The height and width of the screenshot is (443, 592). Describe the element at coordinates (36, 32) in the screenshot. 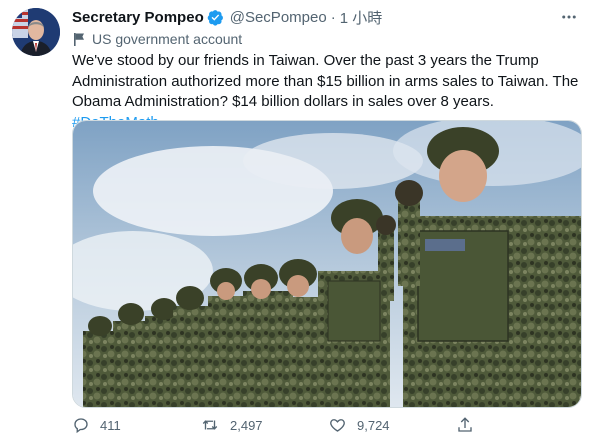

I see `avatar` at that location.